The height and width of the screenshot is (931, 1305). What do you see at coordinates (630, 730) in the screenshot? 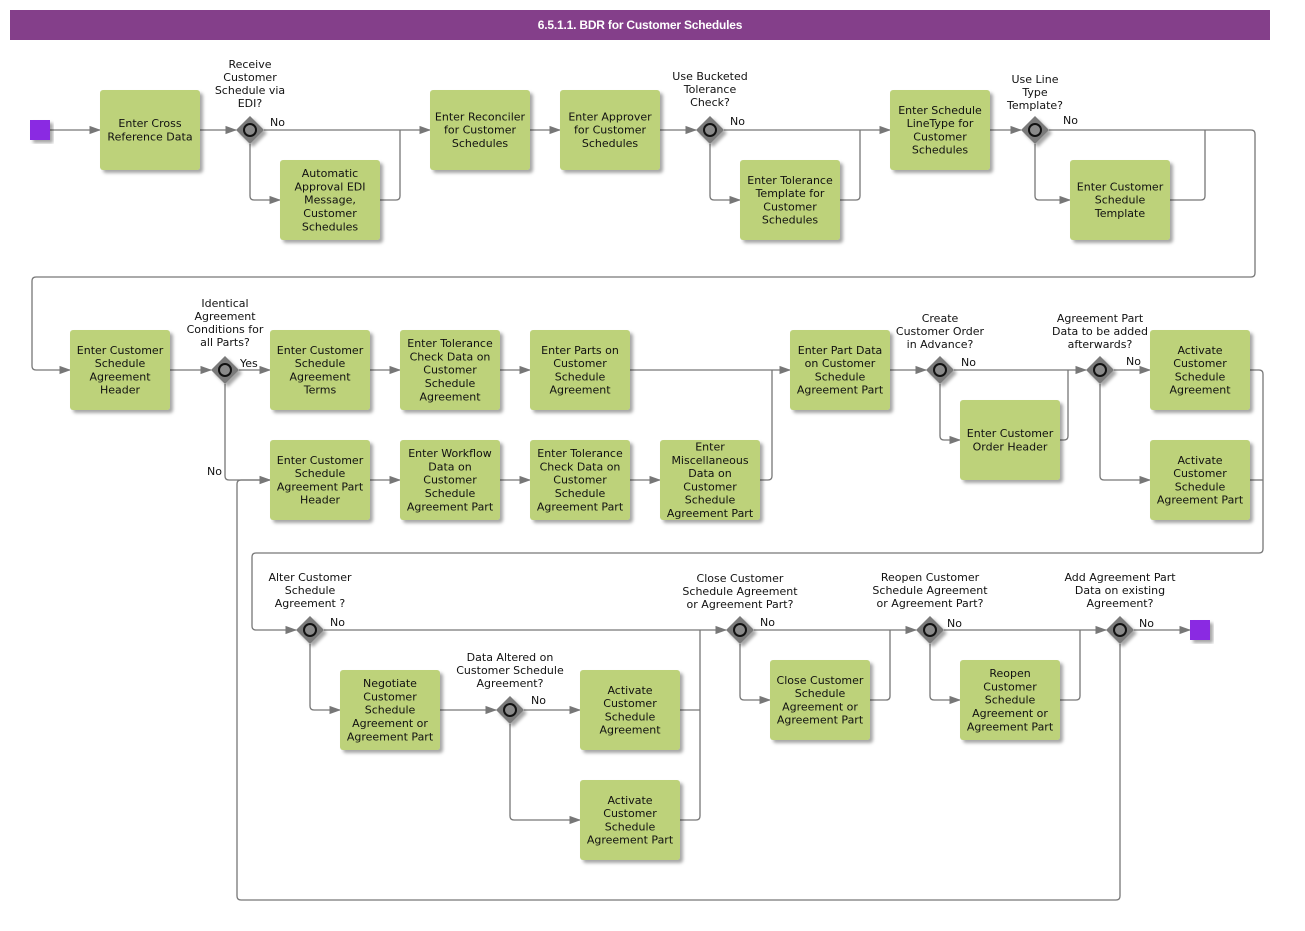
I see `task-label: Agreement` at bounding box center [630, 730].